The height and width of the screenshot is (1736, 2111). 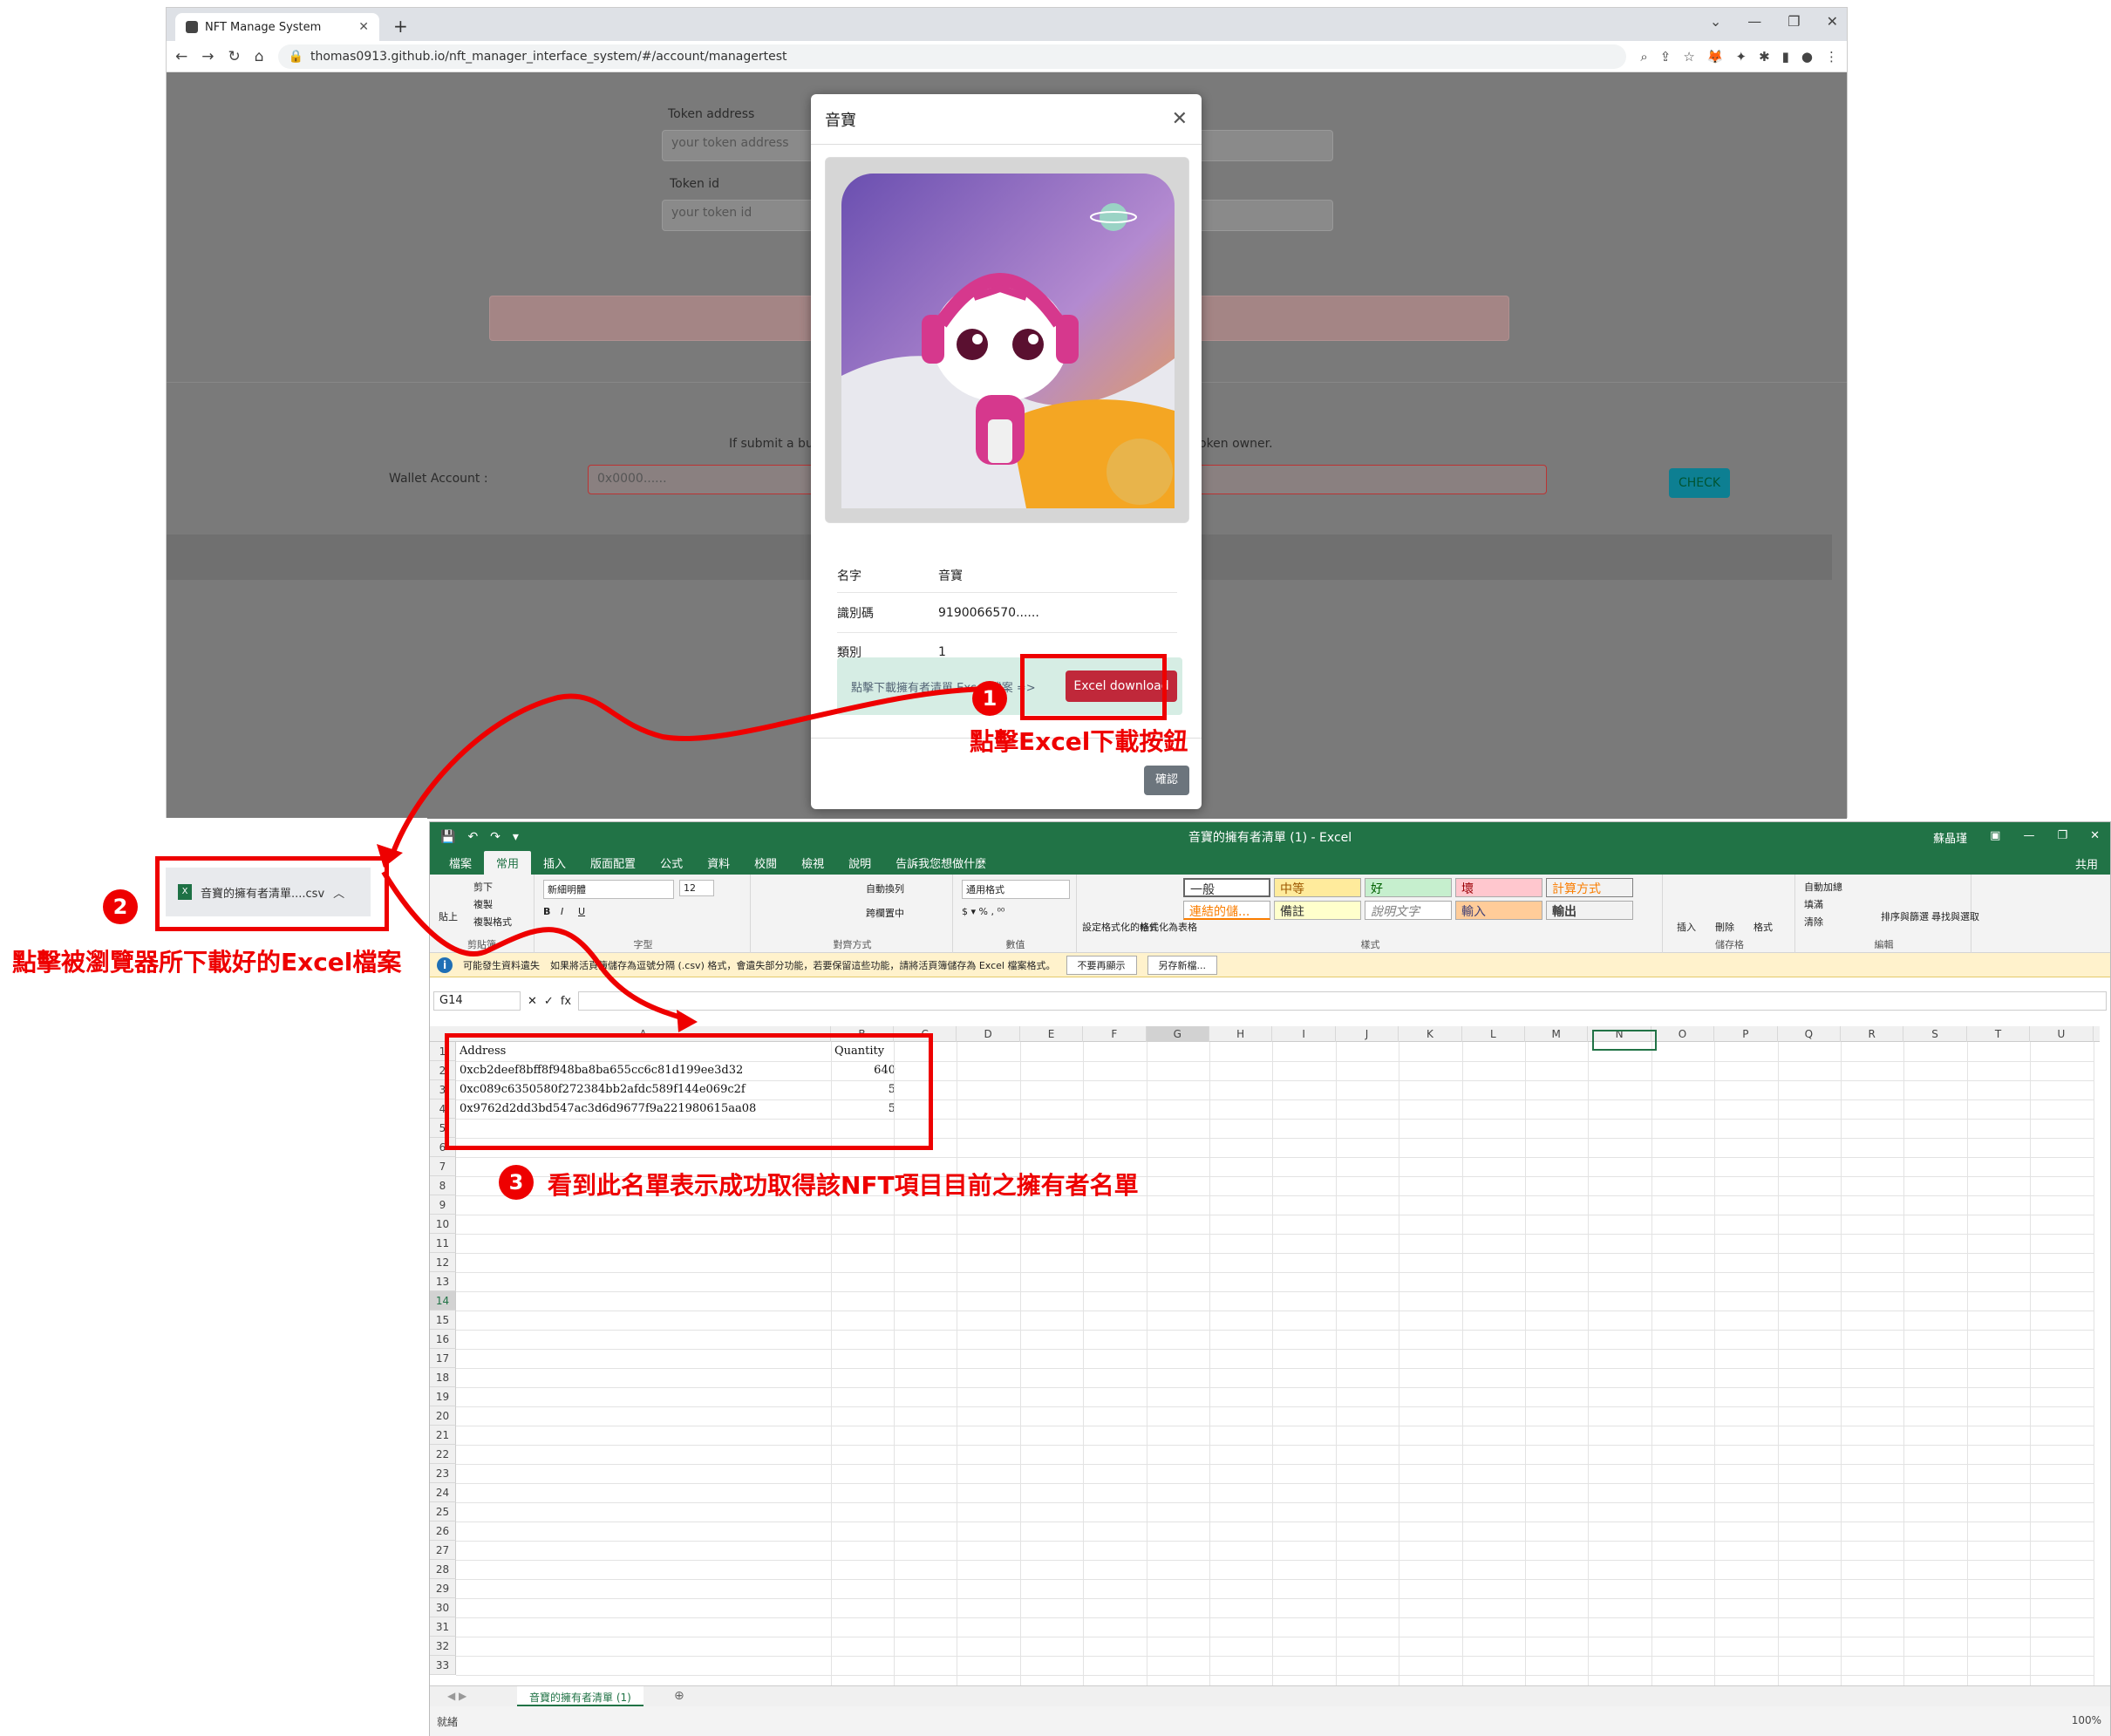 I want to click on annotation-box-download, so click(x=272, y=893).